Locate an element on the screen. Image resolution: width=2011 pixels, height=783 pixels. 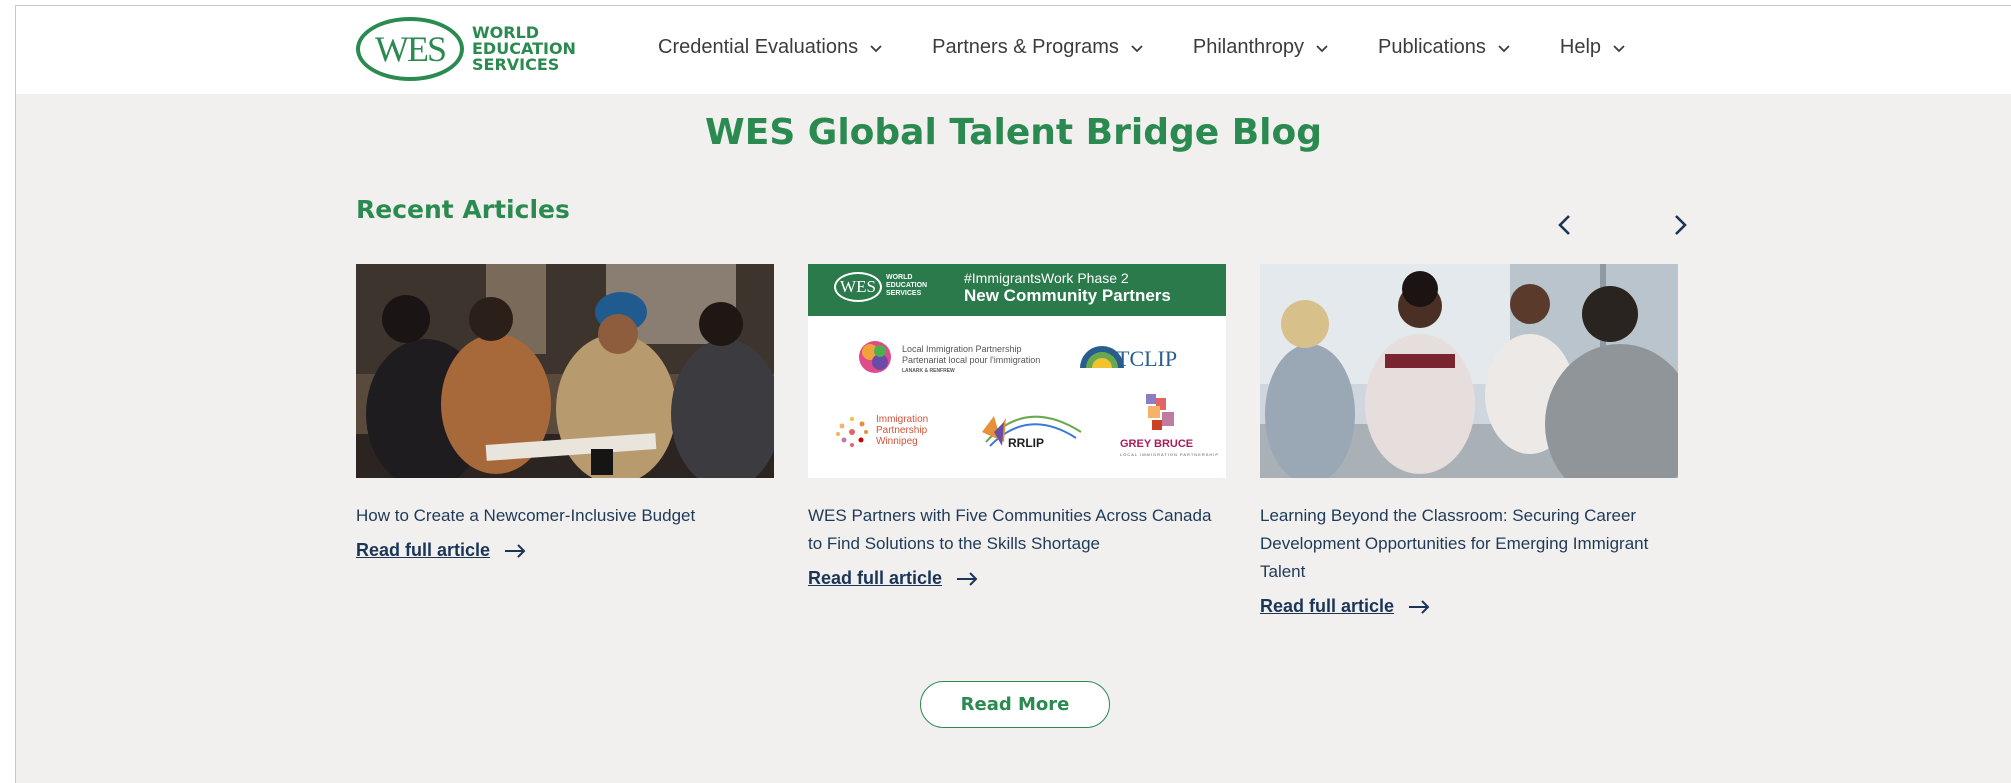
grey-bruce-logo-icon is located at coordinates (1160, 412).